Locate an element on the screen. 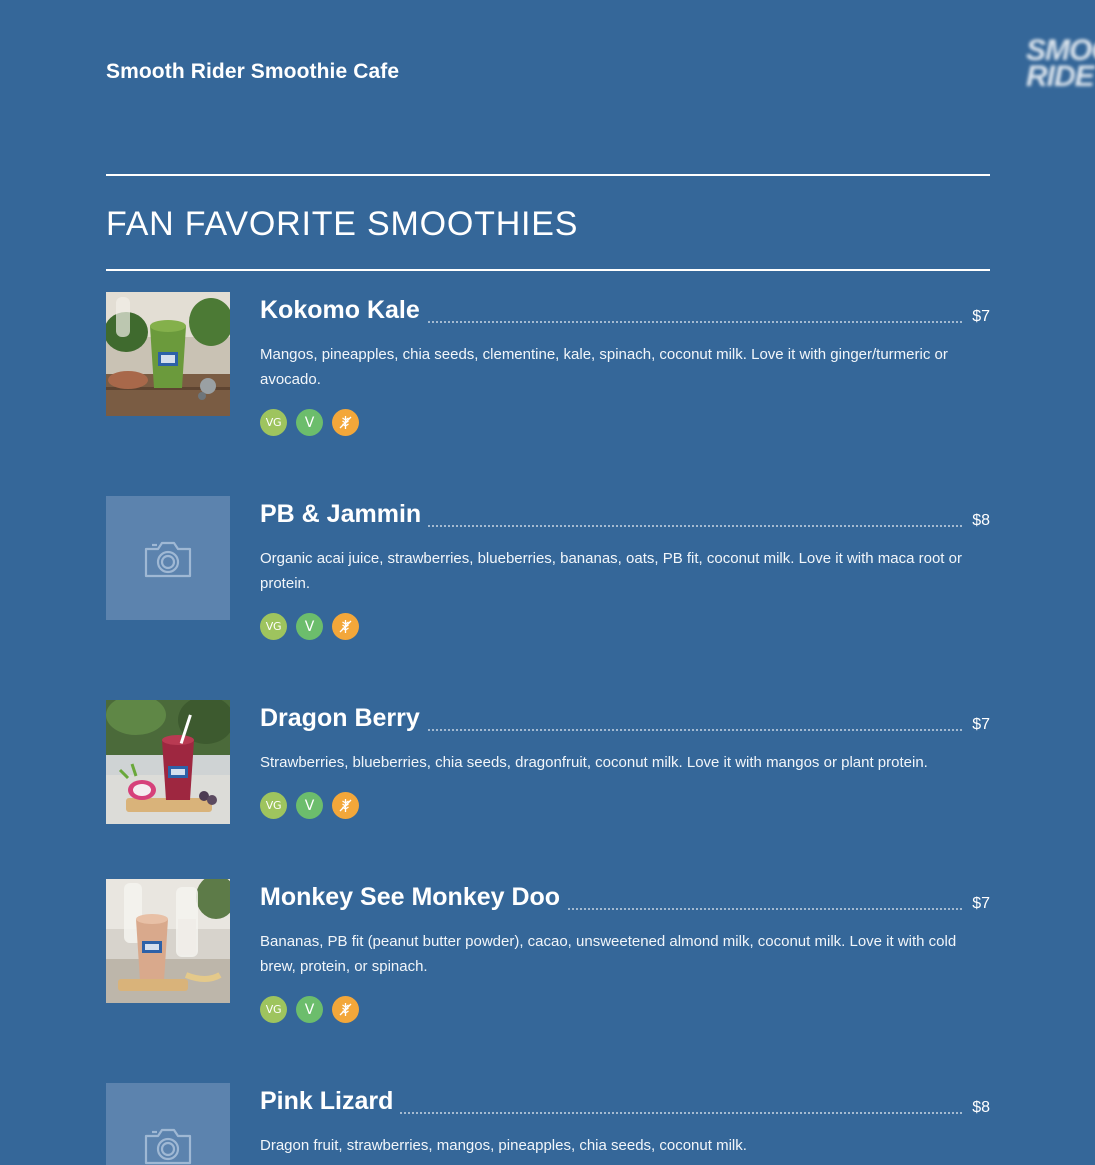 The image size is (1095, 1165). section-title: FAN FAVORITE SMOOTHIES is located at coordinates (342, 224).